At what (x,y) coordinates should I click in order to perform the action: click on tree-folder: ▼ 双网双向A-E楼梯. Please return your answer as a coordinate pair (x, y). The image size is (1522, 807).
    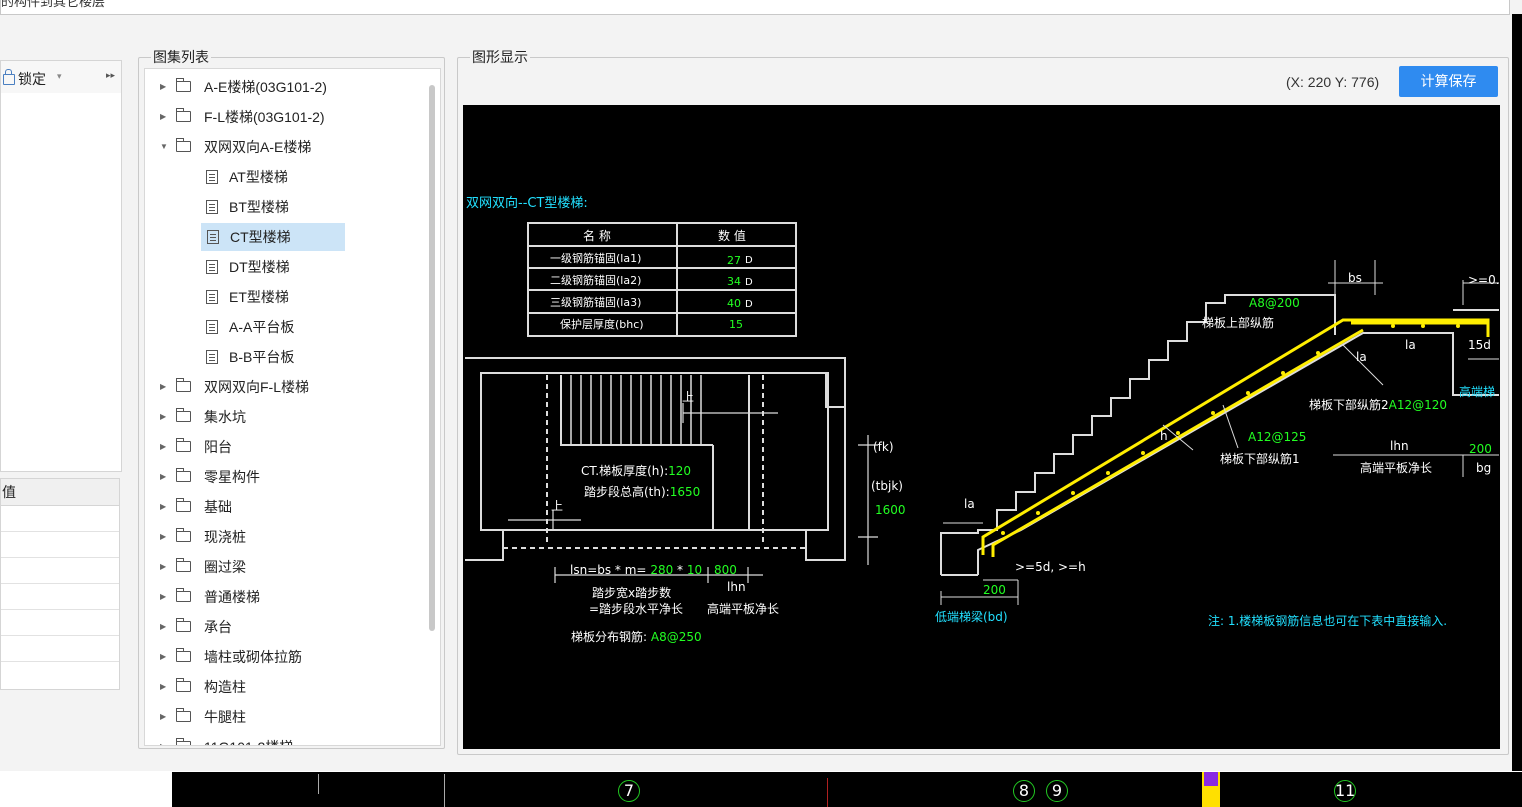
    Looking at the image, I should click on (290, 147).